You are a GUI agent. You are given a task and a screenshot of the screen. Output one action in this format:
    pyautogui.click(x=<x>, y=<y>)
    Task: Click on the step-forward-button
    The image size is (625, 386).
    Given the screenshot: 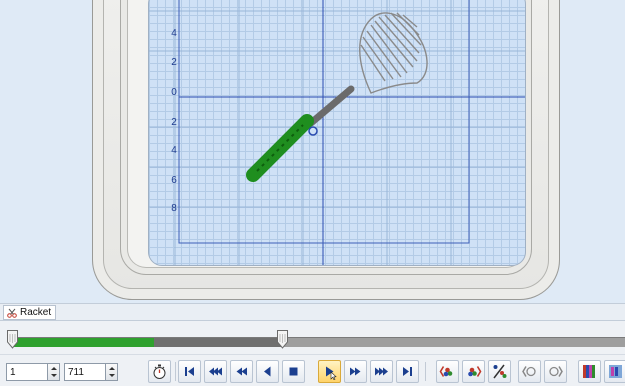 What is the action you would take?
    pyautogui.click(x=355, y=371)
    